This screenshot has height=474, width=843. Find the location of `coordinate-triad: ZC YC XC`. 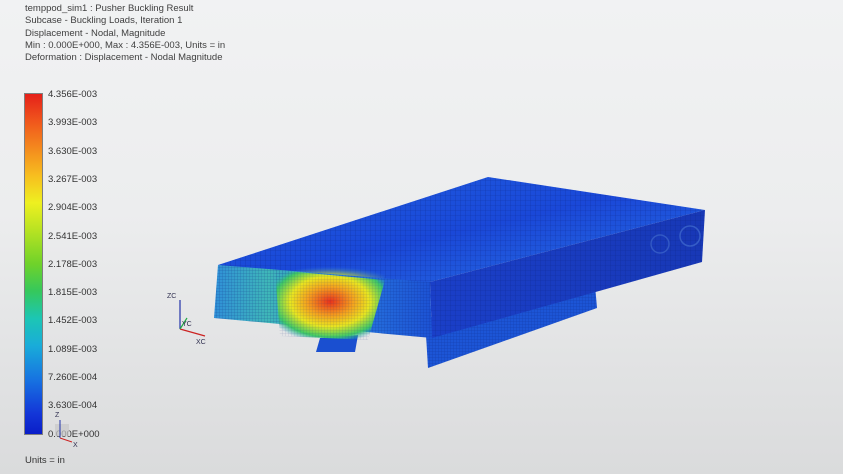

coordinate-triad: ZC YC XC is located at coordinates (186, 319).